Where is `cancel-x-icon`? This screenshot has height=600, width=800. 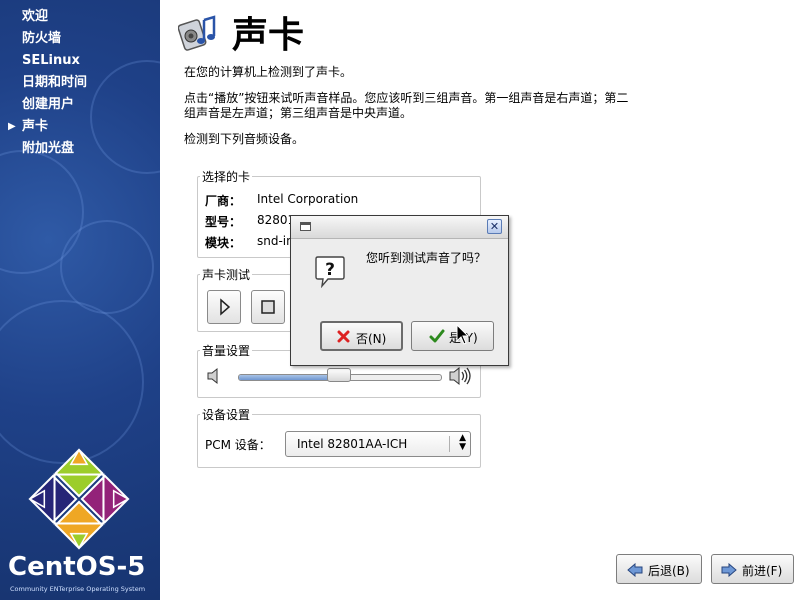 cancel-x-icon is located at coordinates (343, 336).